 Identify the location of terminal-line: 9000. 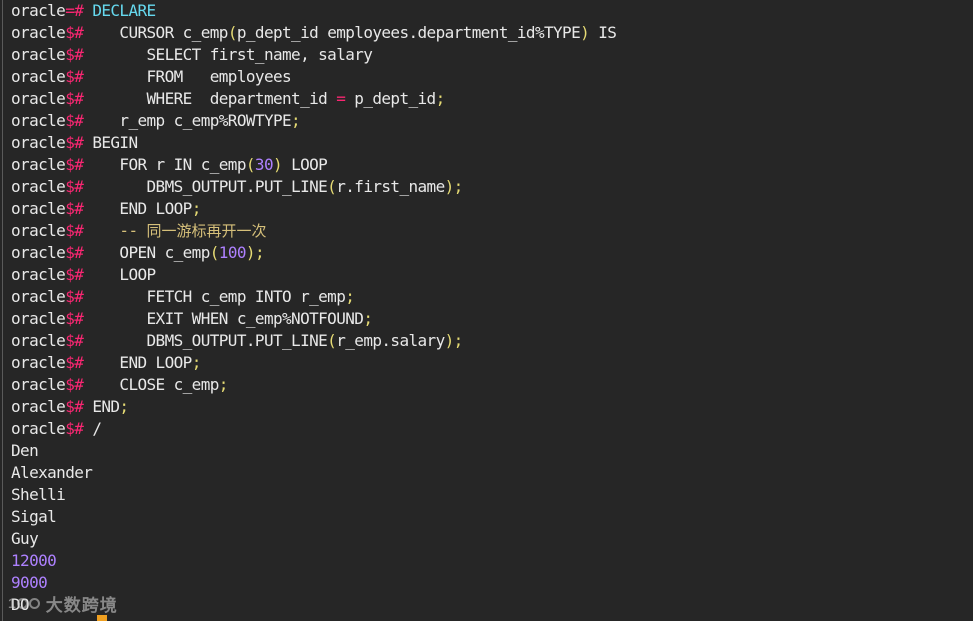
(492, 583).